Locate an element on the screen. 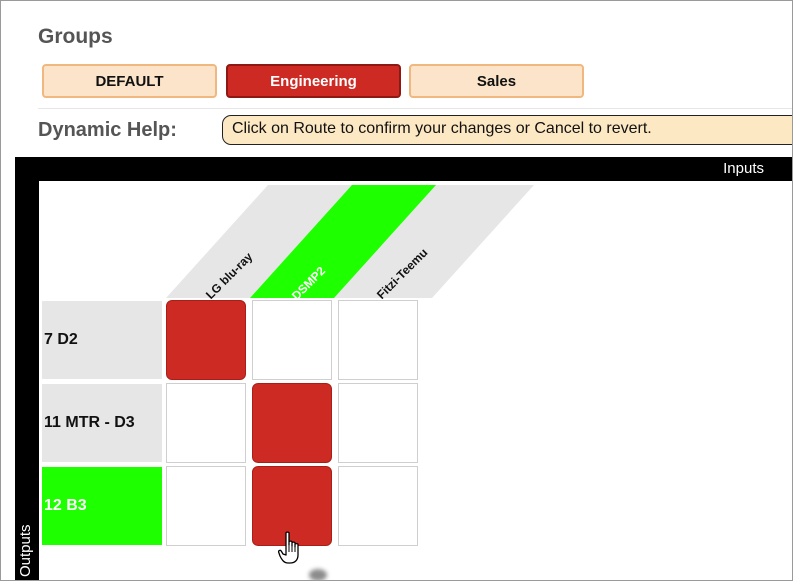  crosspoint-7d2-fitzi-teemu is located at coordinates (378, 340).